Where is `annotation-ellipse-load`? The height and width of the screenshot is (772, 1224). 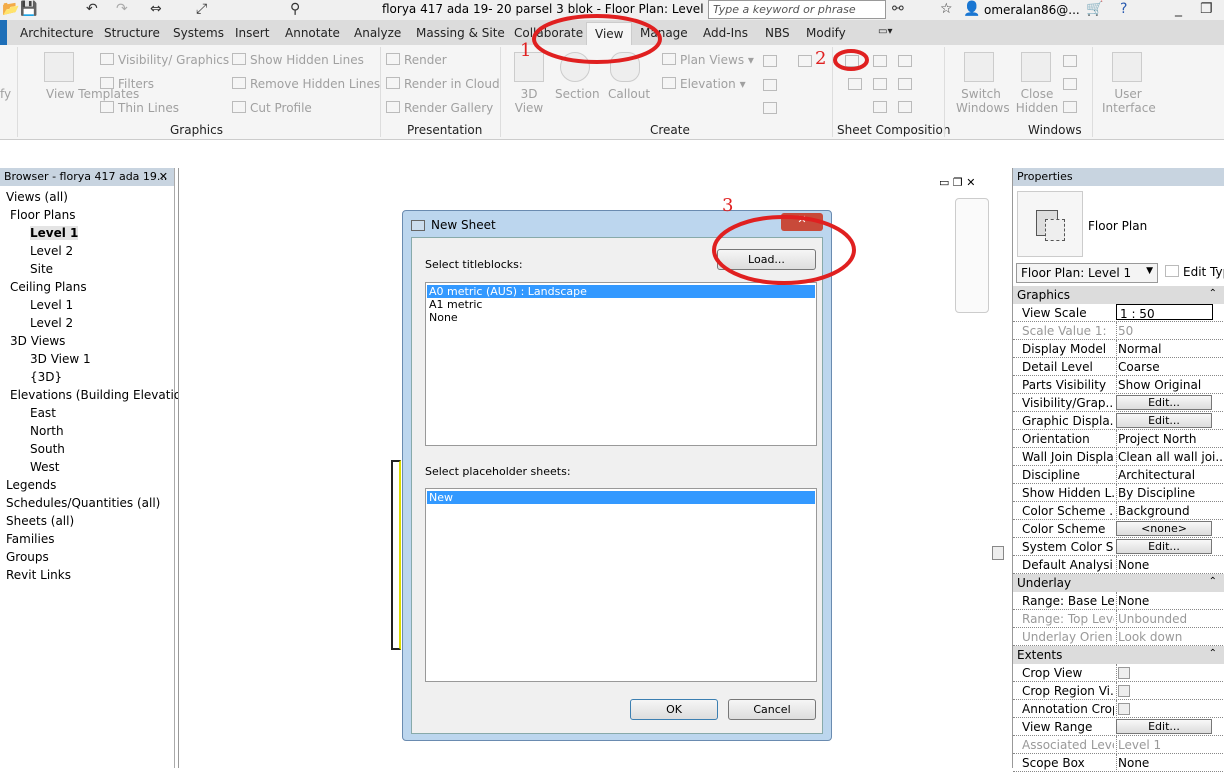
annotation-ellipse-load is located at coordinates (784, 250).